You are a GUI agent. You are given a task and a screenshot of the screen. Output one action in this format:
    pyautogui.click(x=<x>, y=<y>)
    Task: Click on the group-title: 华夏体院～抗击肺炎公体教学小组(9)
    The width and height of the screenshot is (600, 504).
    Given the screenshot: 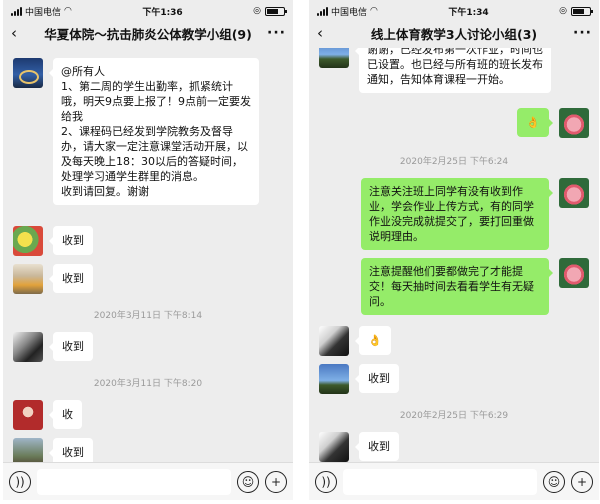 What is the action you would take?
    pyautogui.click(x=148, y=34)
    